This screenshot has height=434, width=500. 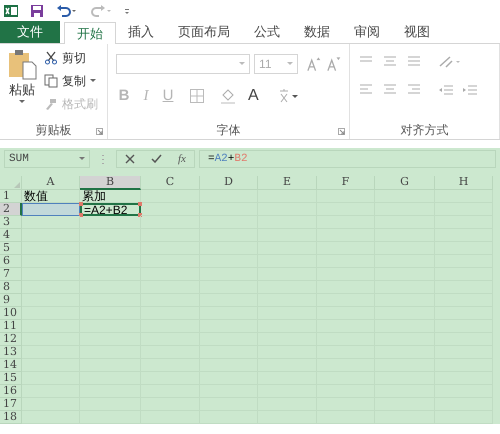 What do you see at coordinates (11, 417) in the screenshot?
I see `row-header: 18` at bounding box center [11, 417].